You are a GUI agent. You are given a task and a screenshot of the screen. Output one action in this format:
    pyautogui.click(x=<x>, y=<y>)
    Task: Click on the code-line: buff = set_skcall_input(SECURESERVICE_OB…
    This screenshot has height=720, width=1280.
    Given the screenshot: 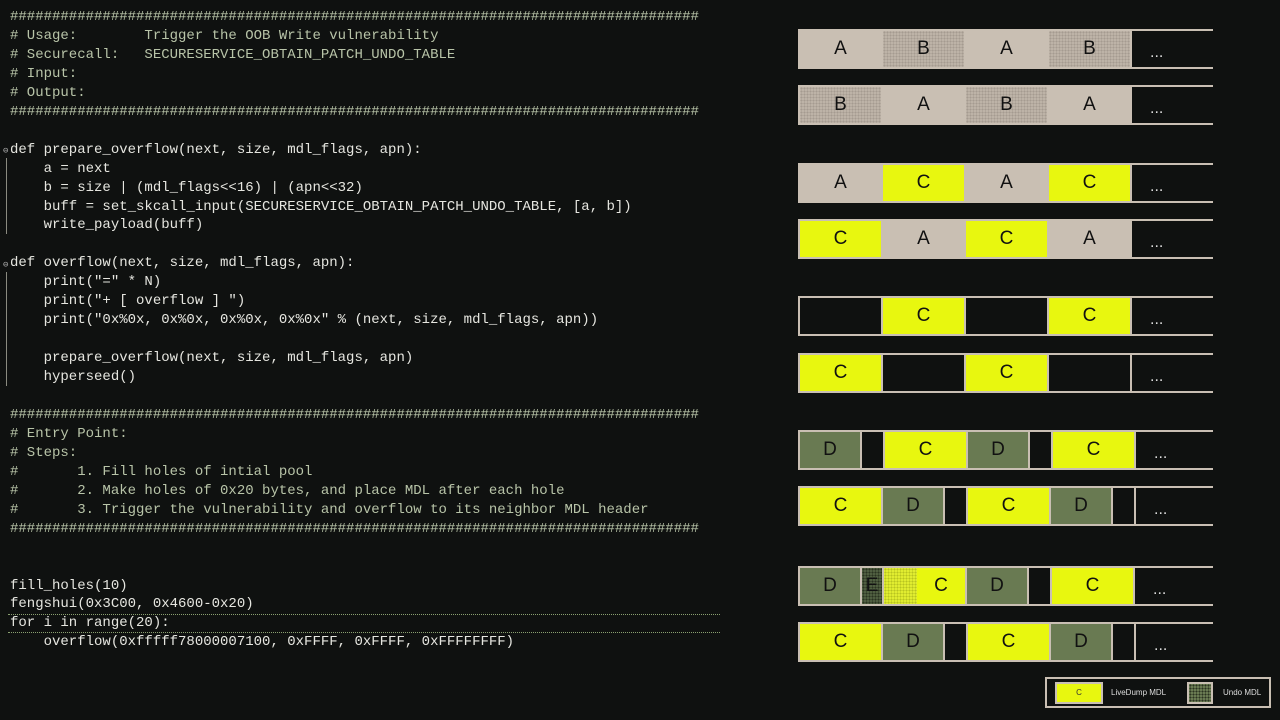 What is the action you would take?
    pyautogui.click(x=321, y=206)
    